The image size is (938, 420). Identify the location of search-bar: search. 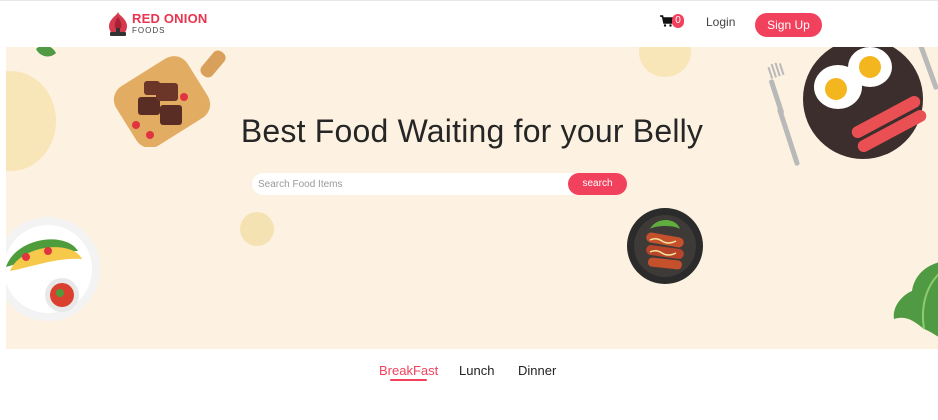
(439, 184).